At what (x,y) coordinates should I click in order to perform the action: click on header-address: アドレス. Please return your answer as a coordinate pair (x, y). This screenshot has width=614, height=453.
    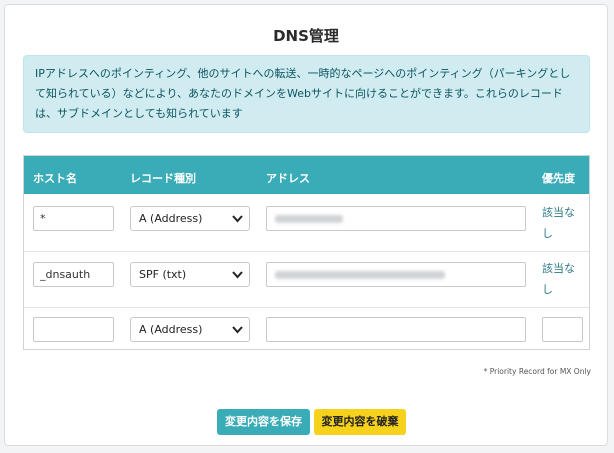
    Looking at the image, I should click on (288, 178).